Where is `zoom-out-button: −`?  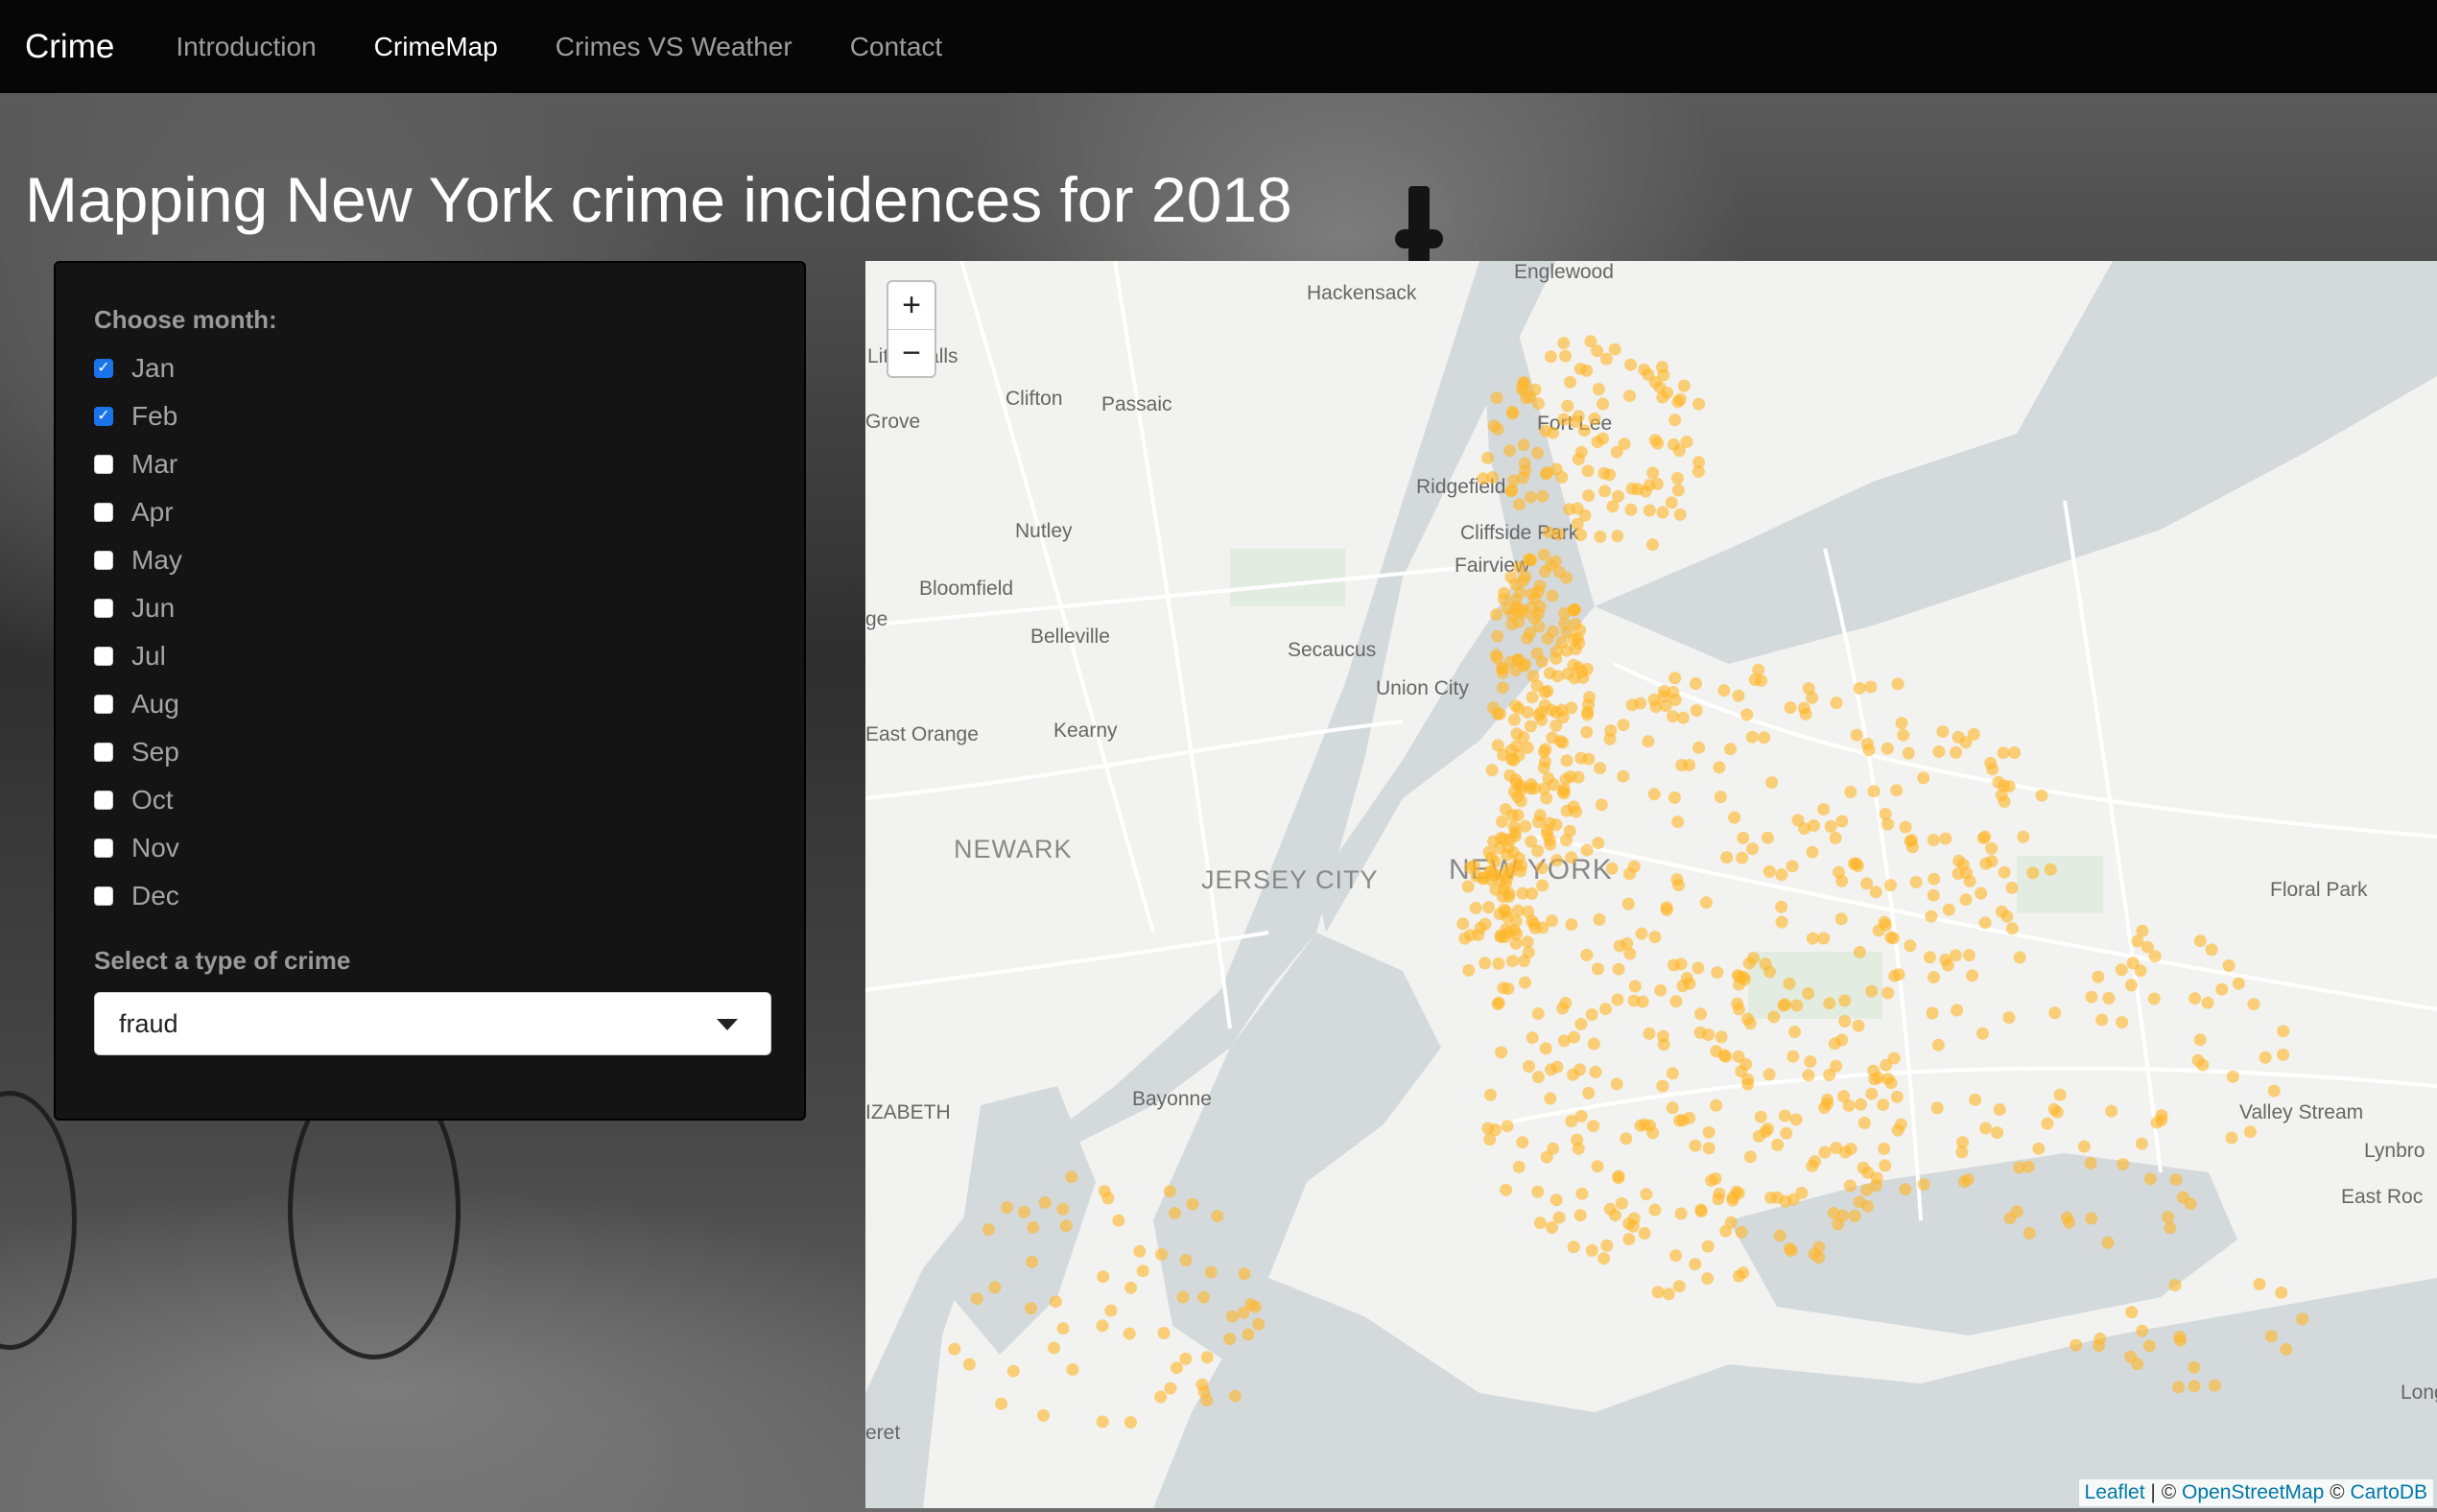 zoom-out-button: − is located at coordinates (911, 353).